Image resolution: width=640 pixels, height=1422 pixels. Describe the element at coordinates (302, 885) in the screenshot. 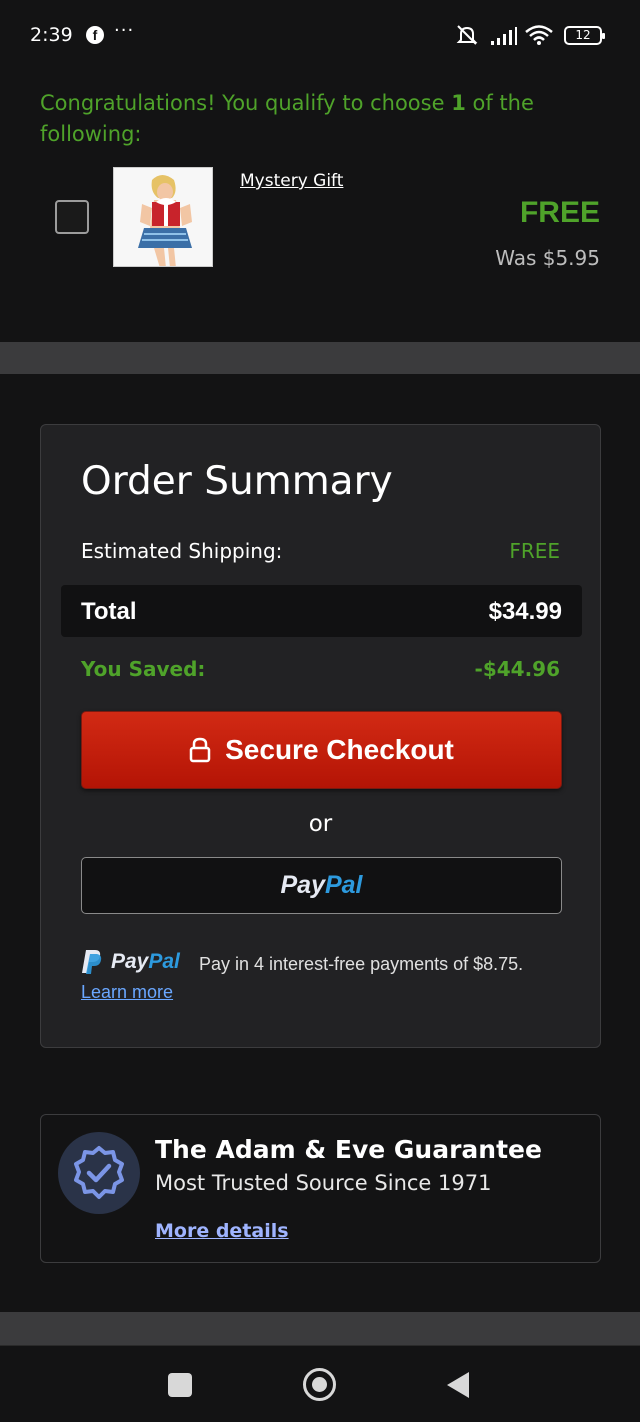

I see `paypal-logo-pay: Pay` at that location.